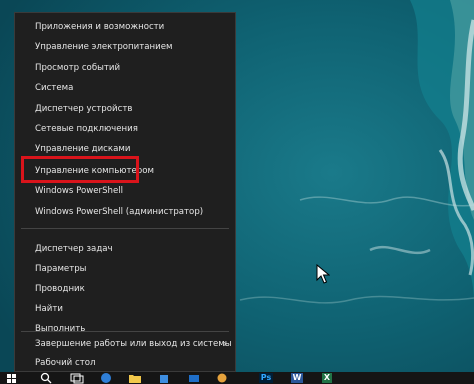  I want to click on menu-item-power-options: Управление электропитанием, so click(125, 47).